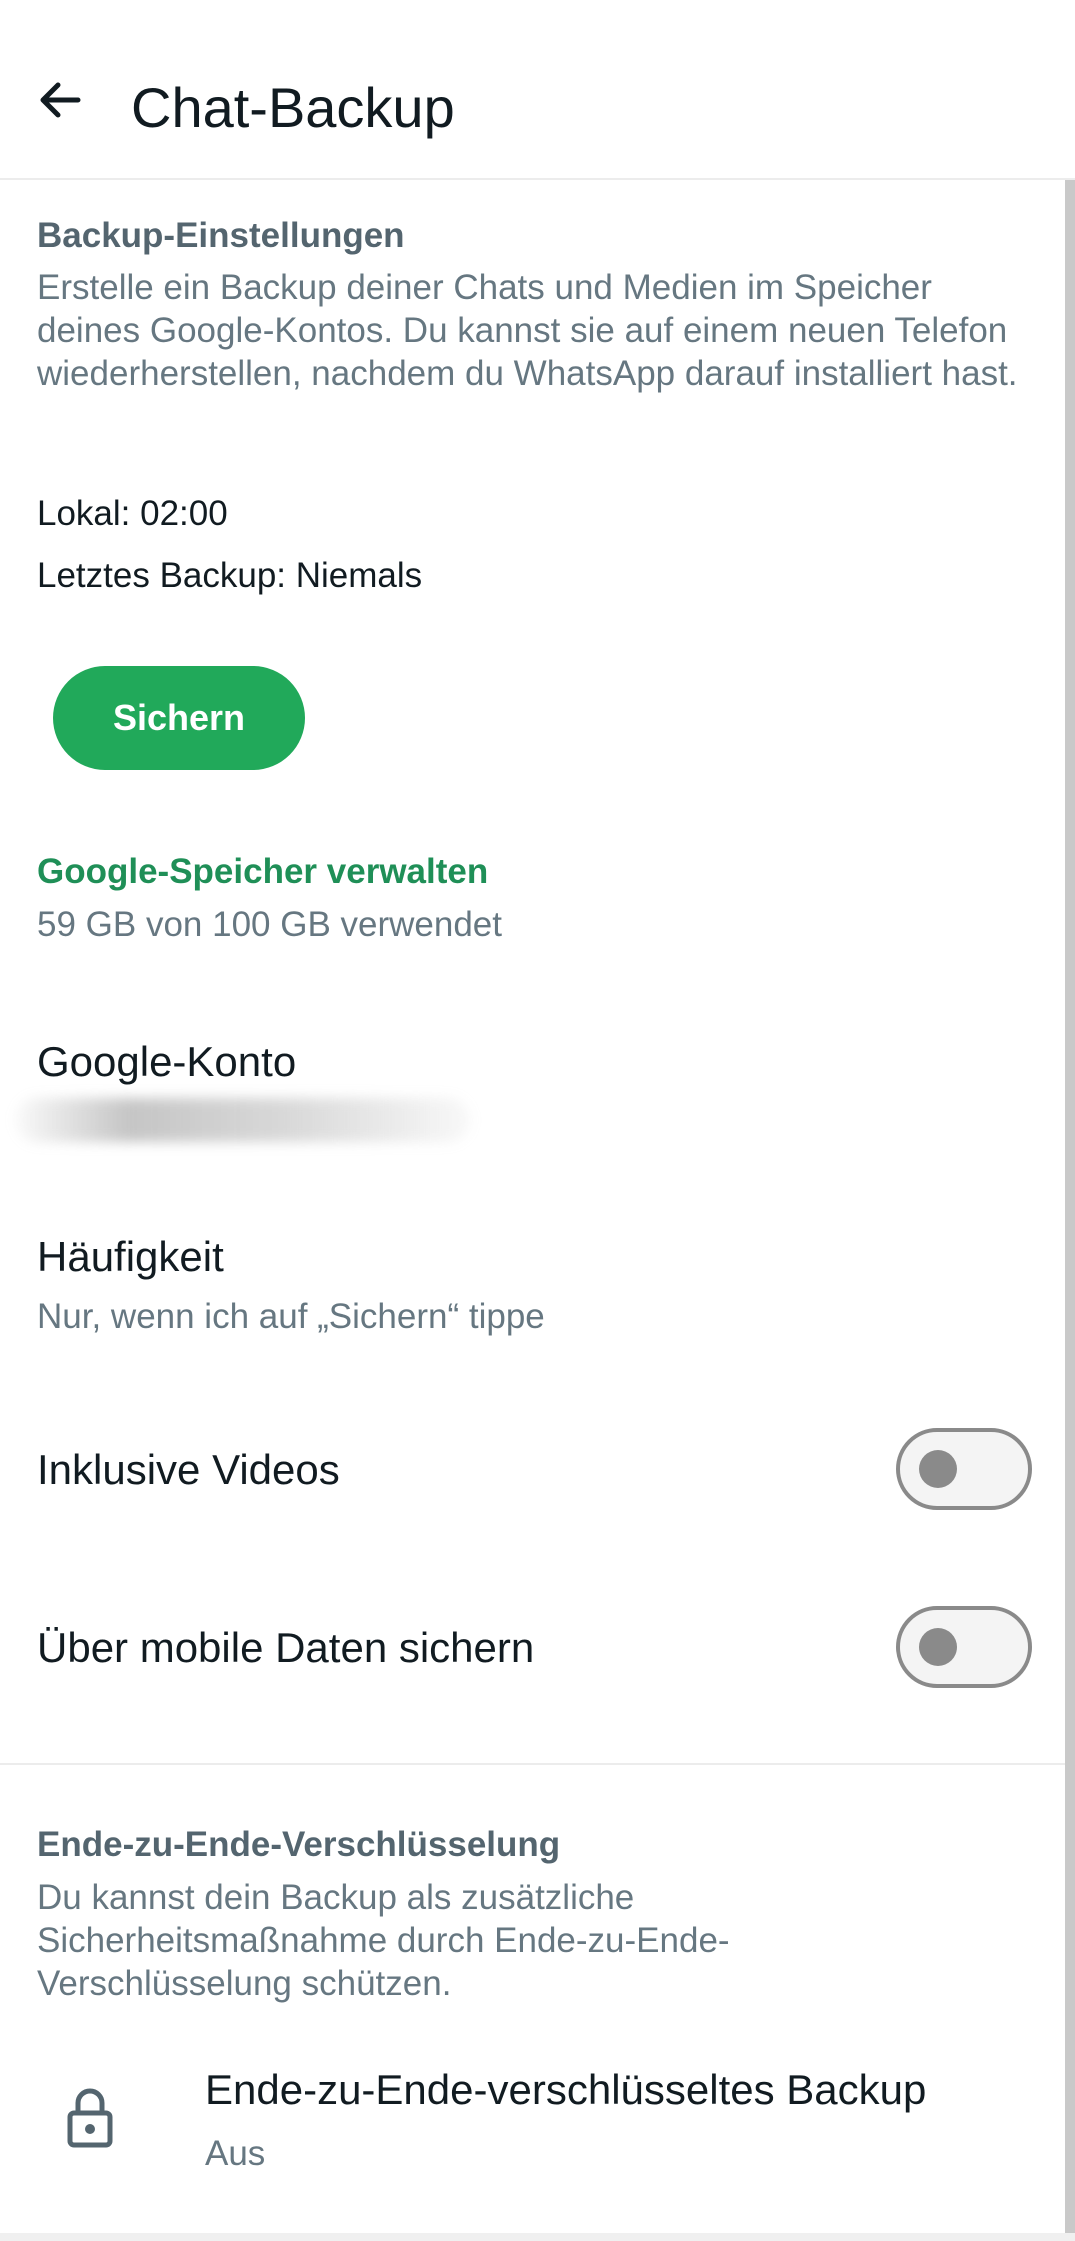  I want to click on mobile-data-row: Über mobile Daten sichern, so click(532, 1650).